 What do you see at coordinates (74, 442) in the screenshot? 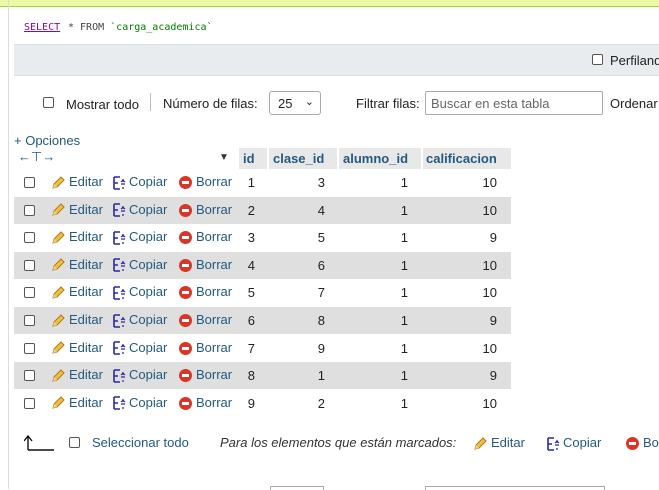
I see `select-all-checkbox` at bounding box center [74, 442].